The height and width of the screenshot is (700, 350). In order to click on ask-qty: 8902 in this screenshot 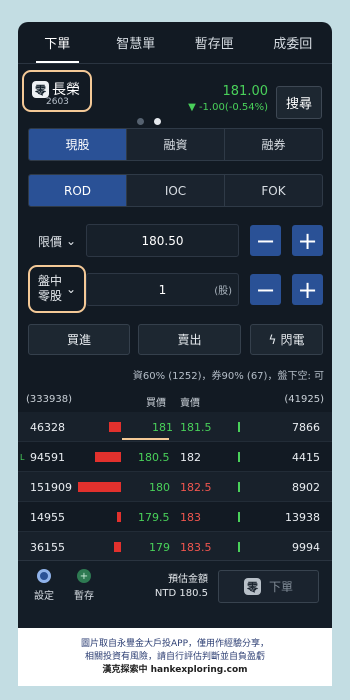, I will do `click(306, 487)`.